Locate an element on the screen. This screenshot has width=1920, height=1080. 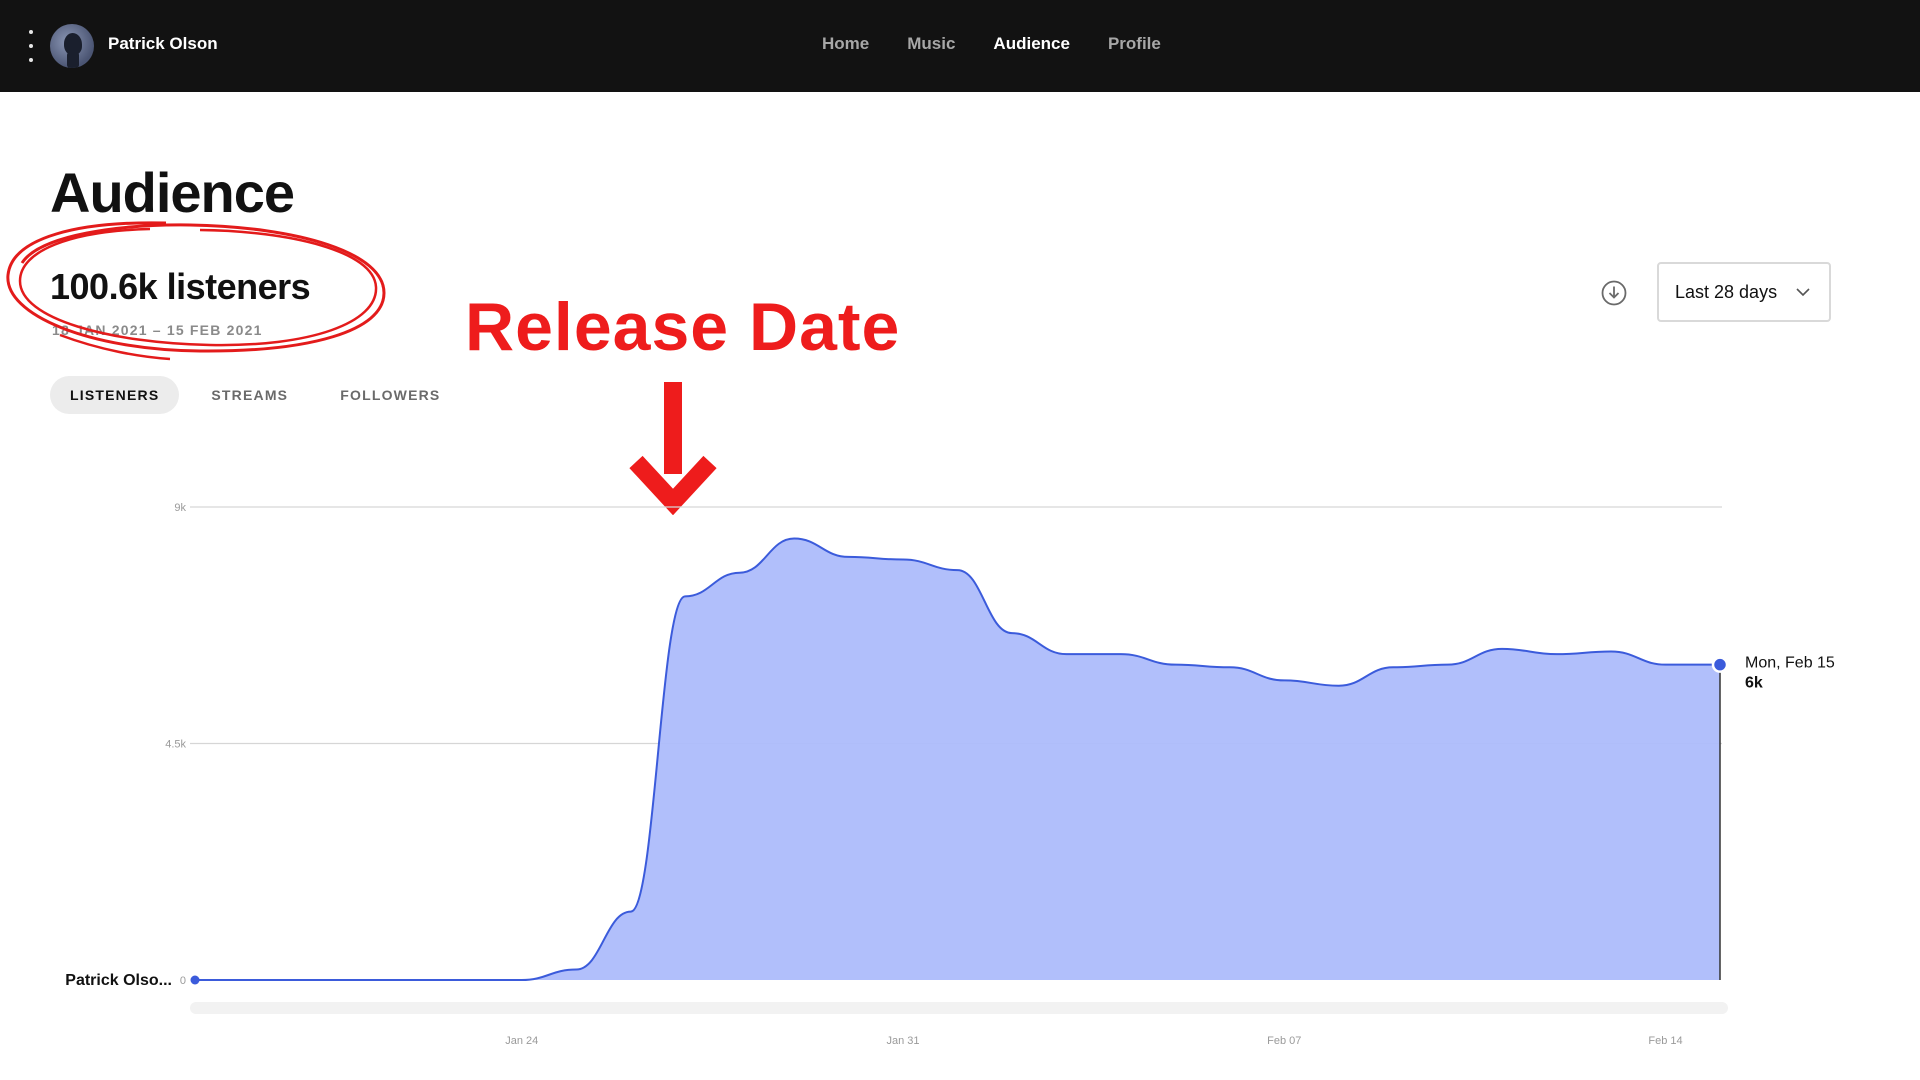
tab-followers: FOLLOWERS is located at coordinates (390, 395).